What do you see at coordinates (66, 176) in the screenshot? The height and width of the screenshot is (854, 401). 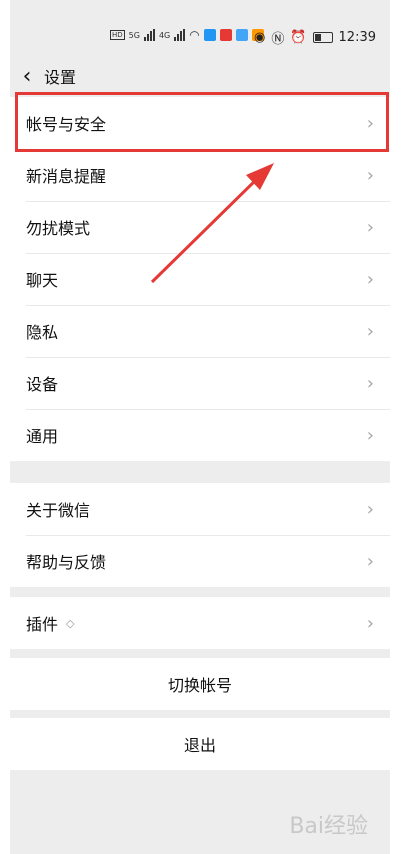 I see `settings-item-label: 新消息提醒` at bounding box center [66, 176].